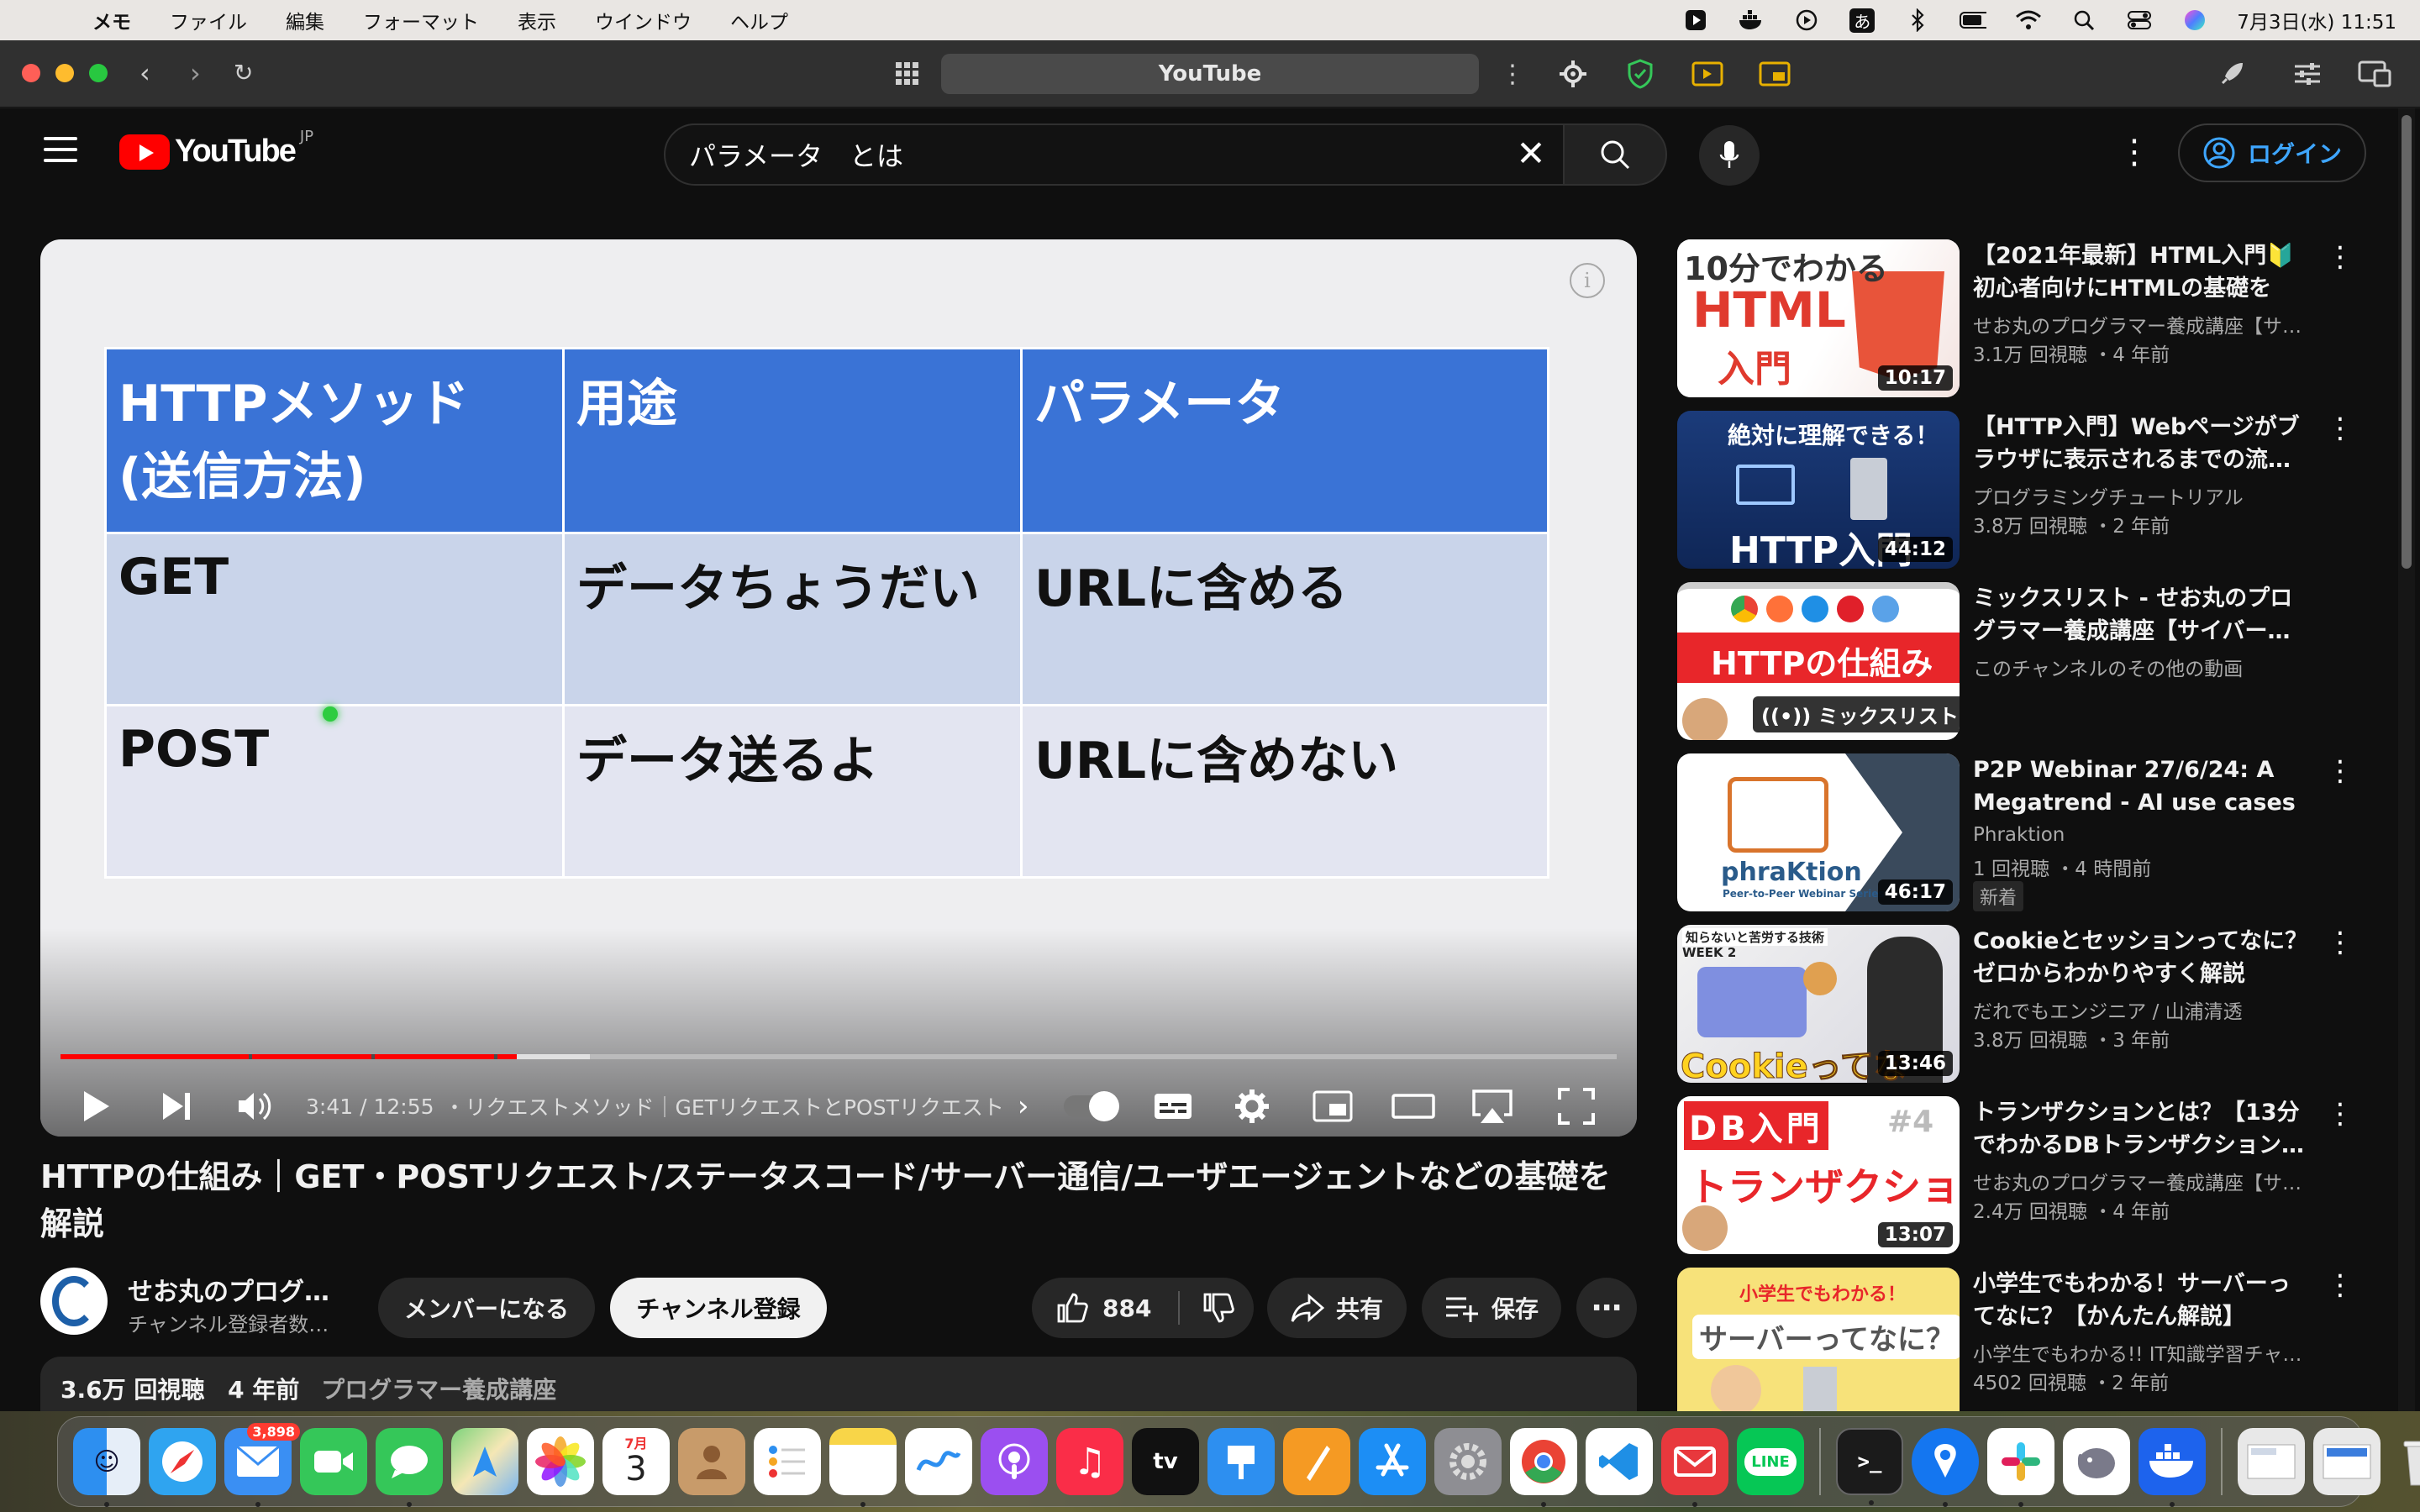 The image size is (2420, 1512). Describe the element at coordinates (2271, 1461) in the screenshot. I see `downloads-stack-icon` at that location.